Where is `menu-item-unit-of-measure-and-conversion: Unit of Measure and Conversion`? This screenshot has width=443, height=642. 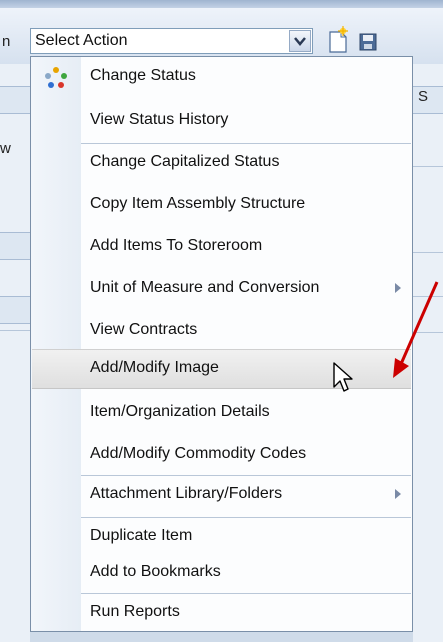
menu-item-unit-of-measure-and-conversion: Unit of Measure and Conversion is located at coordinates (221, 289).